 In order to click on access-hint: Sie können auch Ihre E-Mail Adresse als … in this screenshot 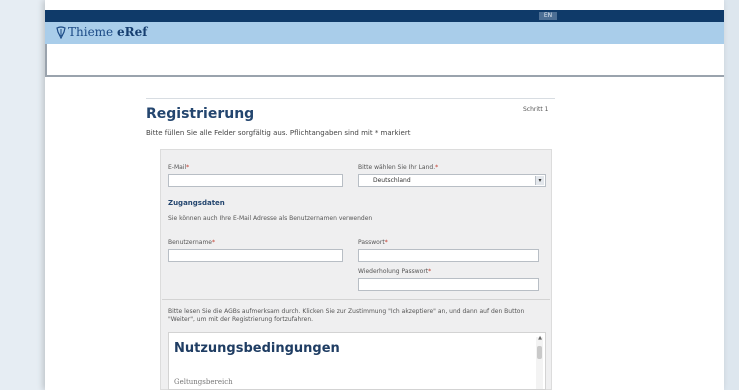, I will do `click(270, 218)`.